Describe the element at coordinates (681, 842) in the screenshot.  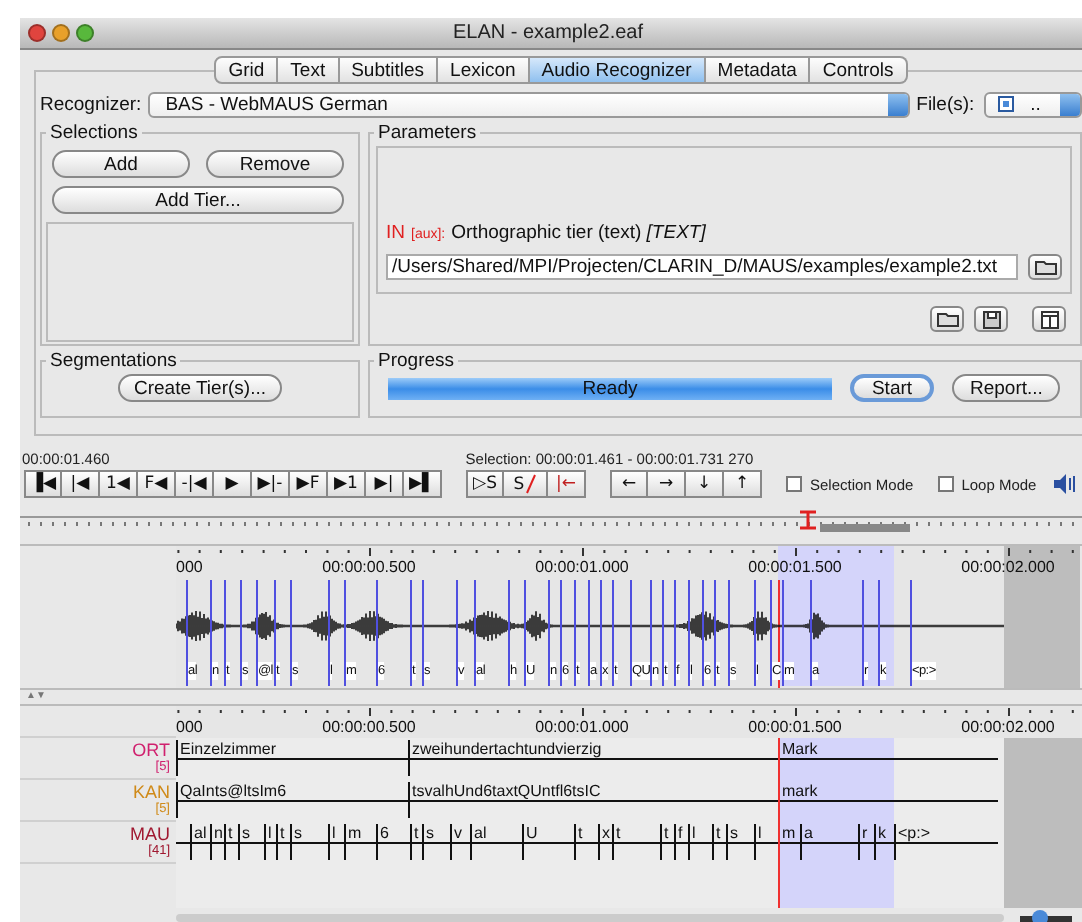
I see `annotation: f` at that location.